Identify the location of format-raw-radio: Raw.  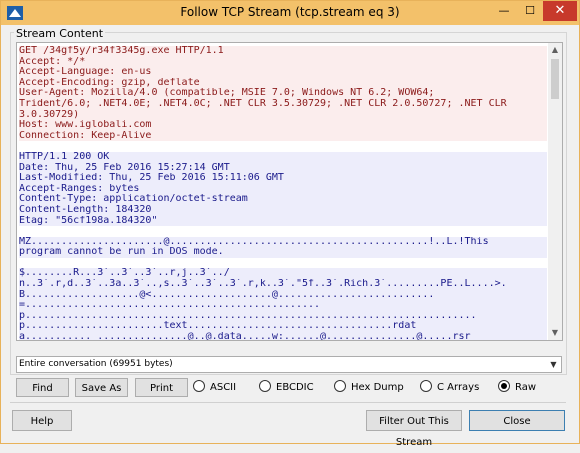
(517, 387).